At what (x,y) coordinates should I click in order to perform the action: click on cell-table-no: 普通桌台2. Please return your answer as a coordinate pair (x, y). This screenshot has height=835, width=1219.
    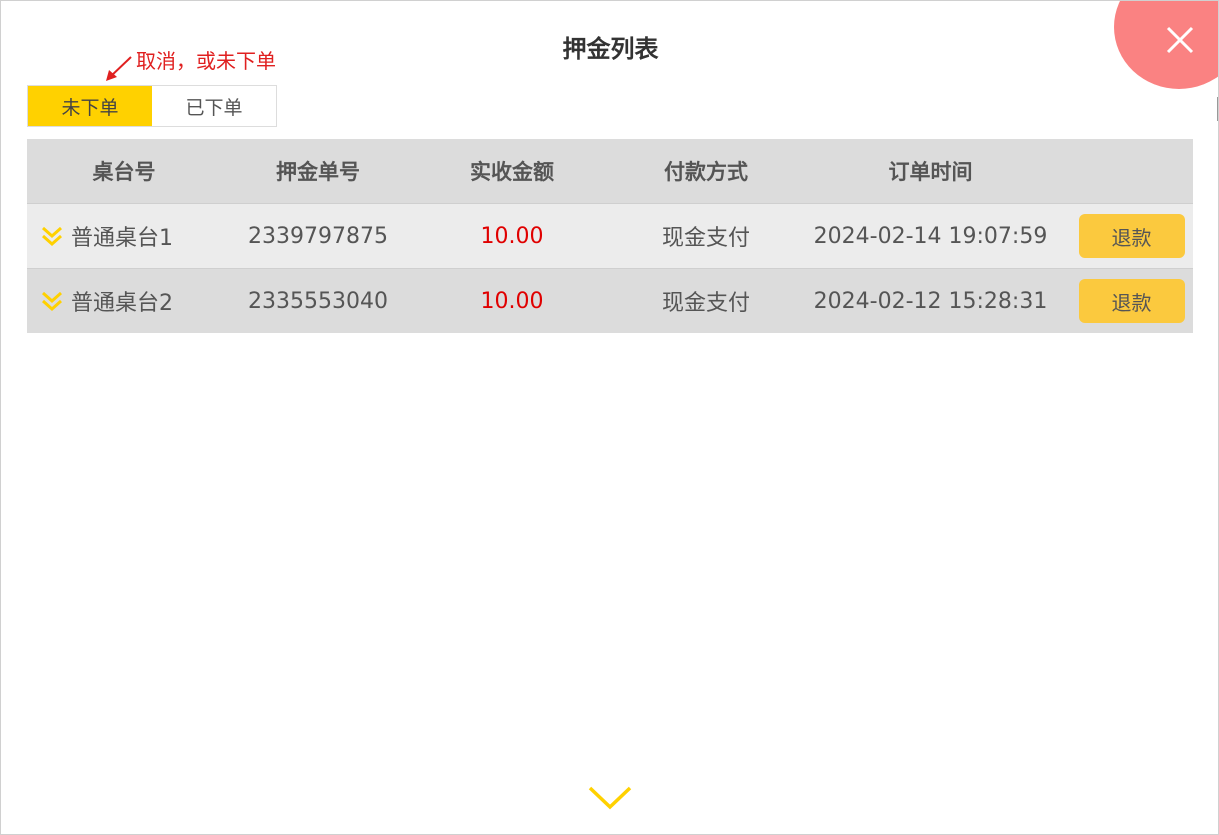
    Looking at the image, I should click on (124, 301).